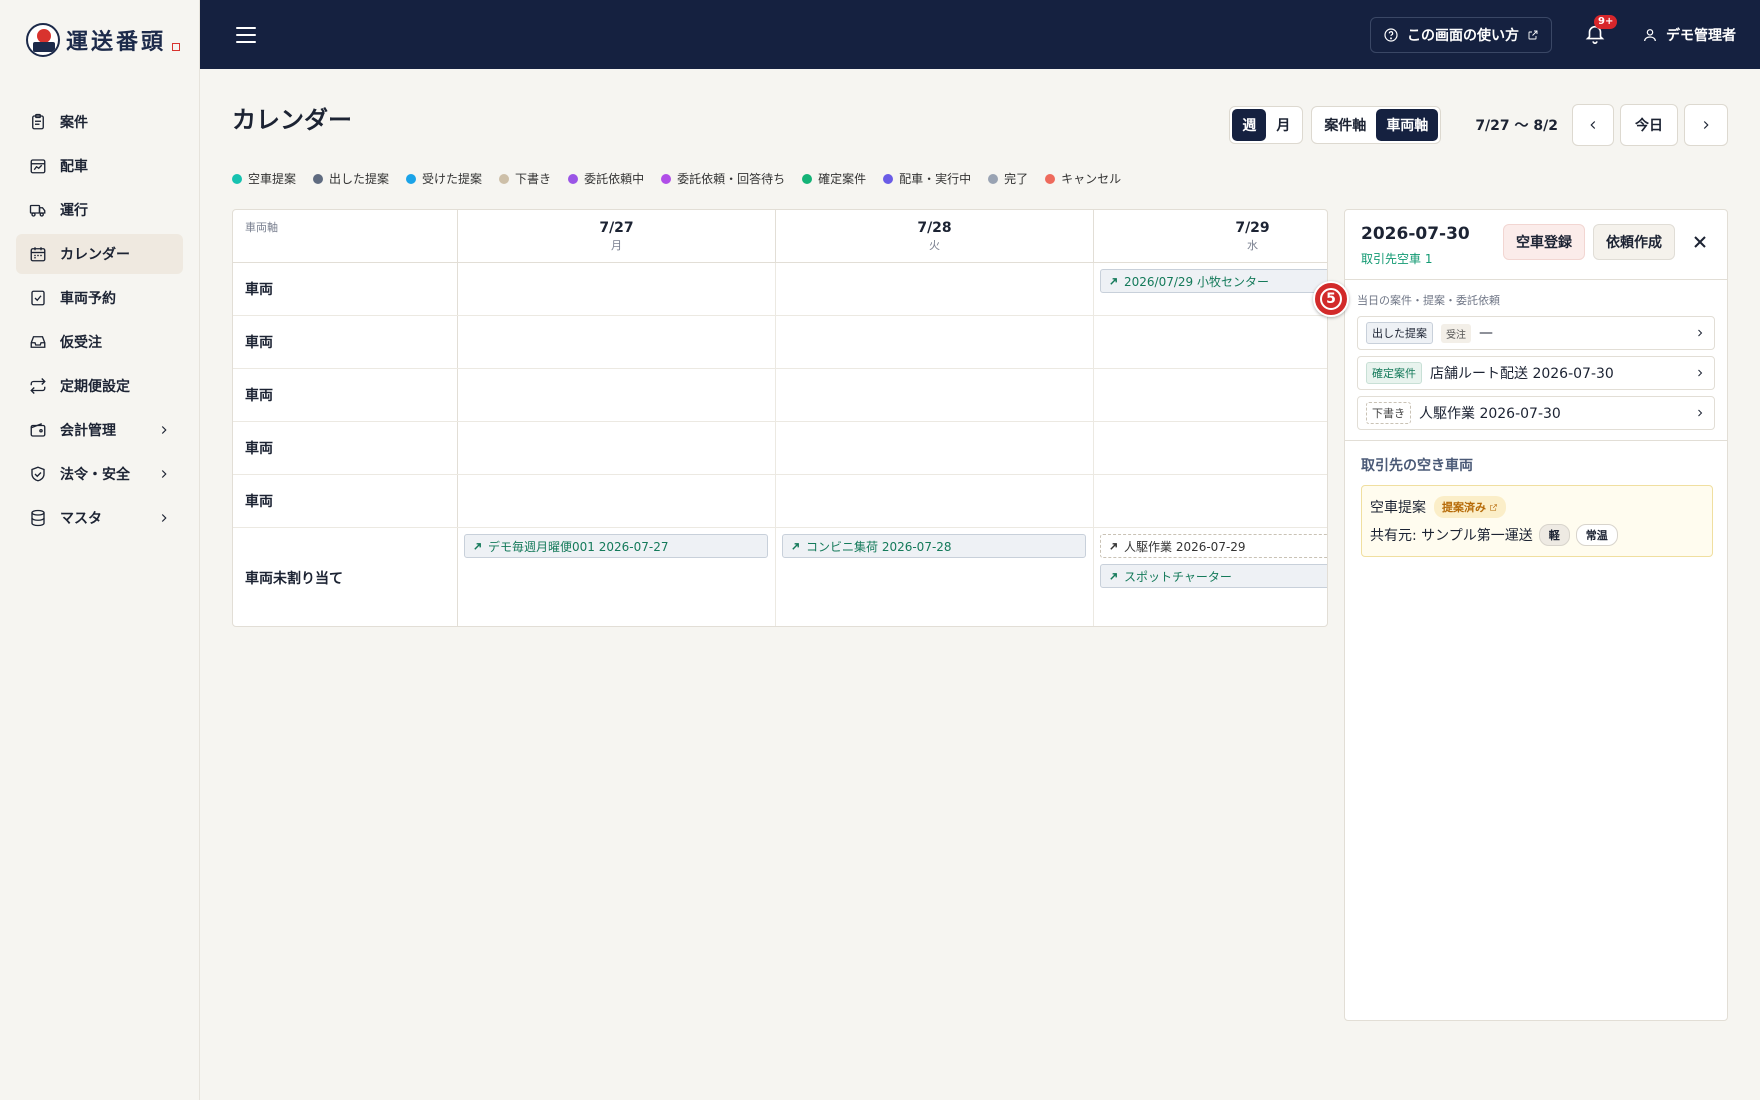 The width and height of the screenshot is (1760, 1100). What do you see at coordinates (879, 546) in the screenshot?
I see `event-title: コンビニ集荷 2026-07-28` at bounding box center [879, 546].